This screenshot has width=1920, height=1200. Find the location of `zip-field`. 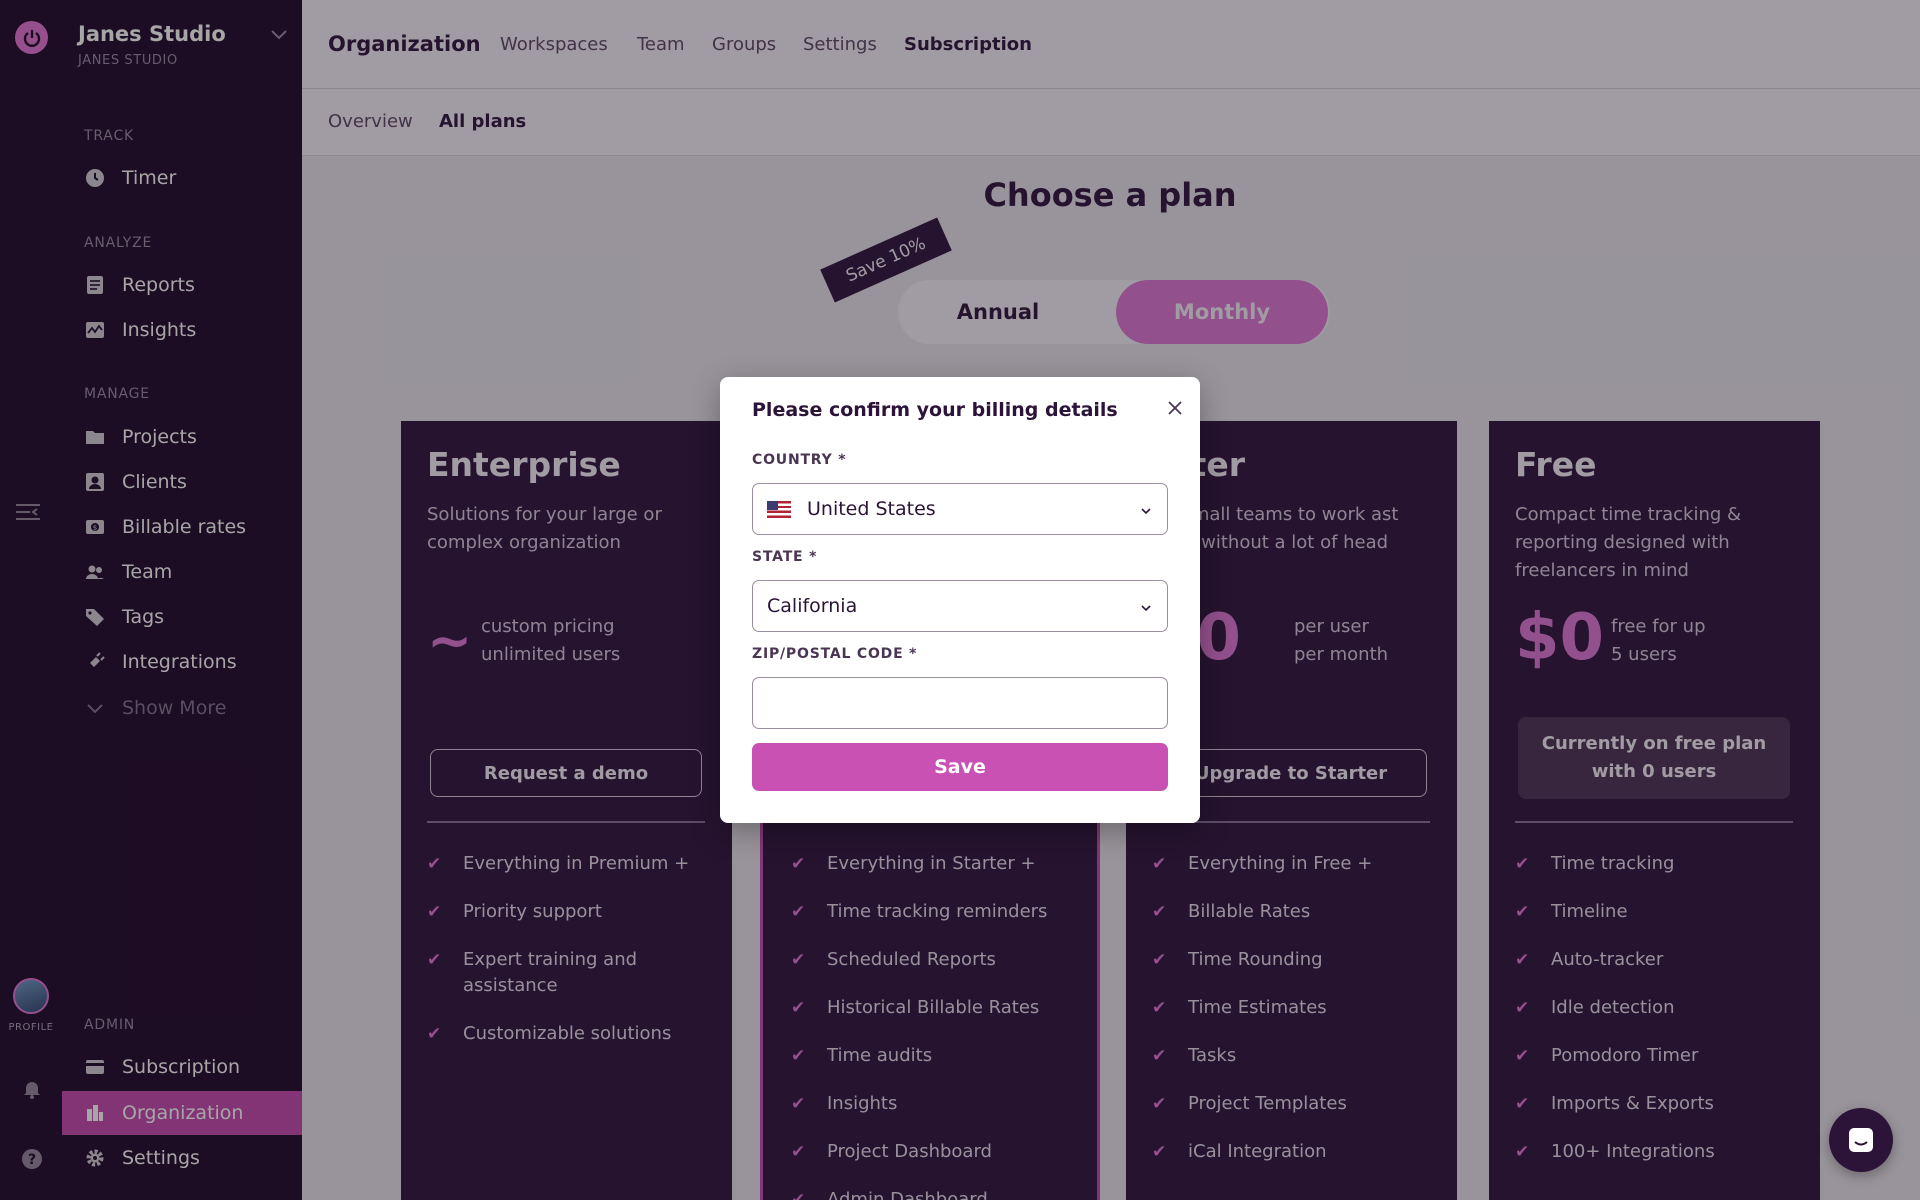

zip-field is located at coordinates (960, 703).